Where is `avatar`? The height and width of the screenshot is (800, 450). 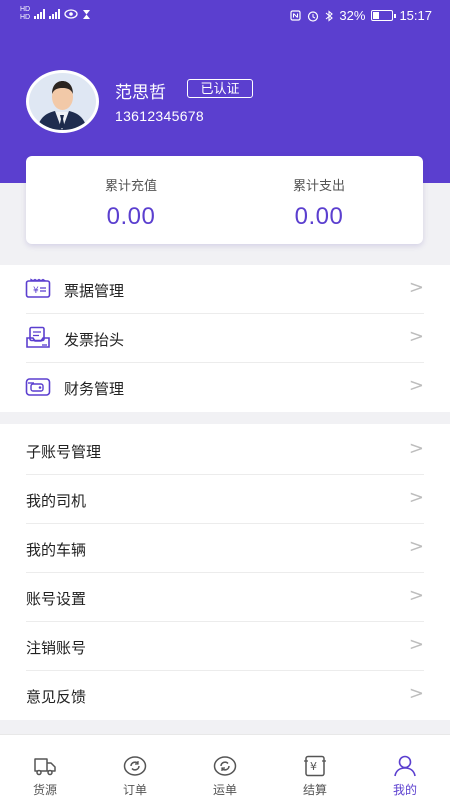 avatar is located at coordinates (62, 101).